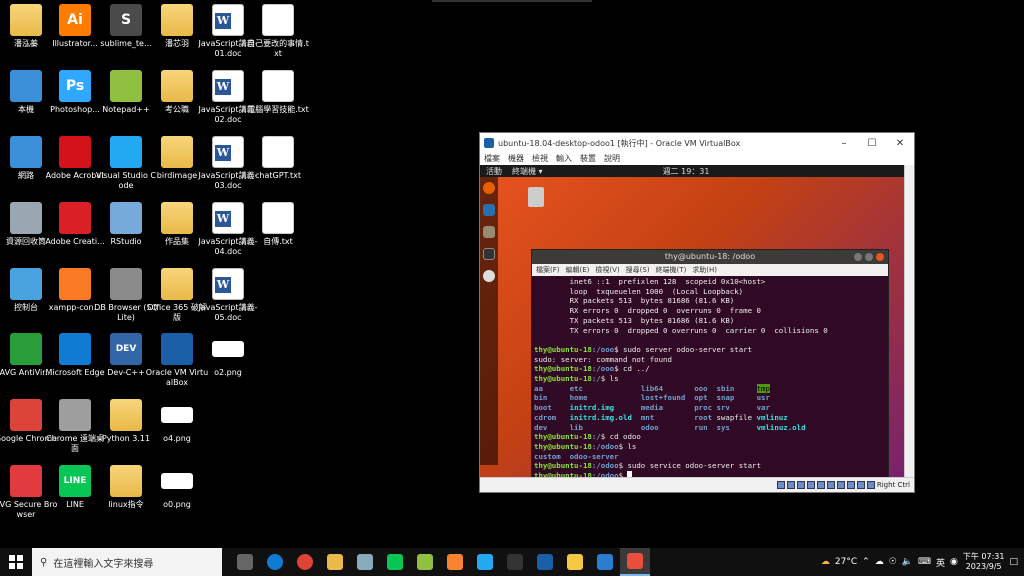 The width and height of the screenshot is (1024, 576). I want to click on taskbar-app-chrome, so click(305, 562).